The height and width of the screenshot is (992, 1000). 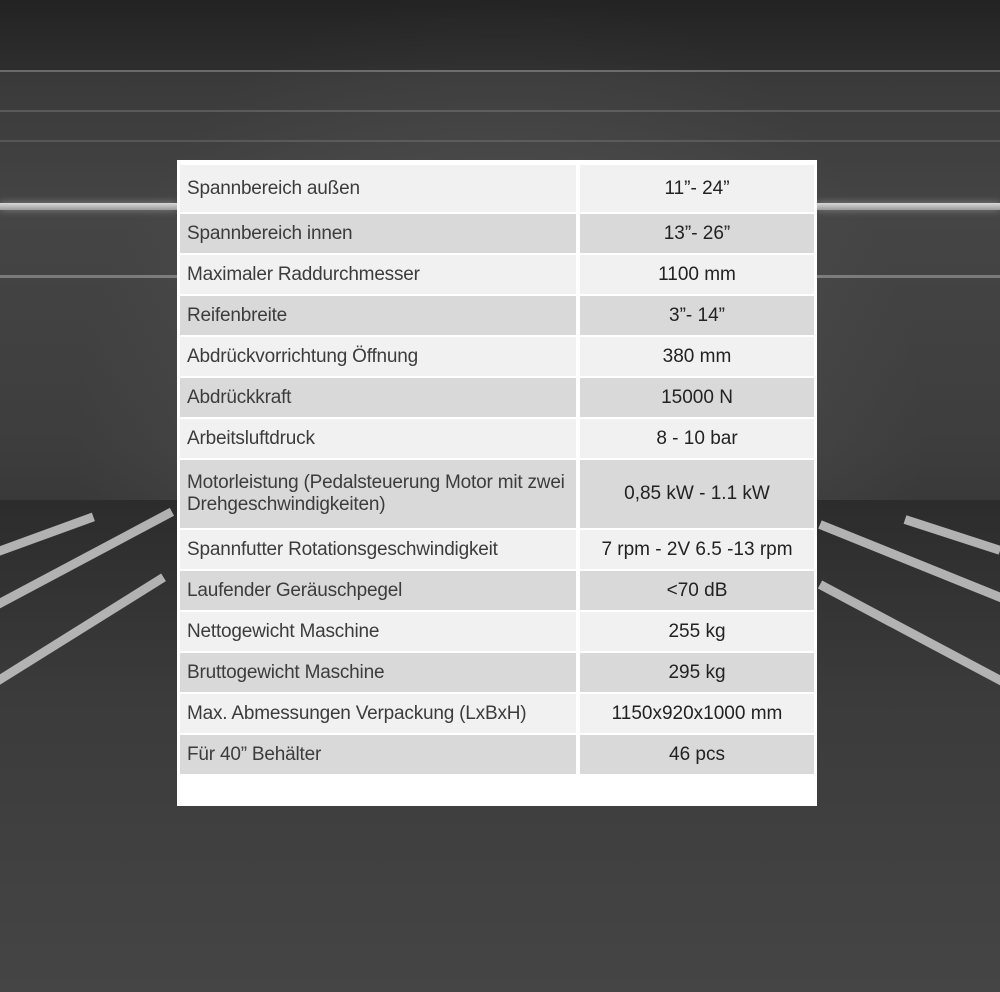 What do you see at coordinates (380, 549) in the screenshot?
I see `spec-label: Spannfutter Rotationsgeschwindigkeit` at bounding box center [380, 549].